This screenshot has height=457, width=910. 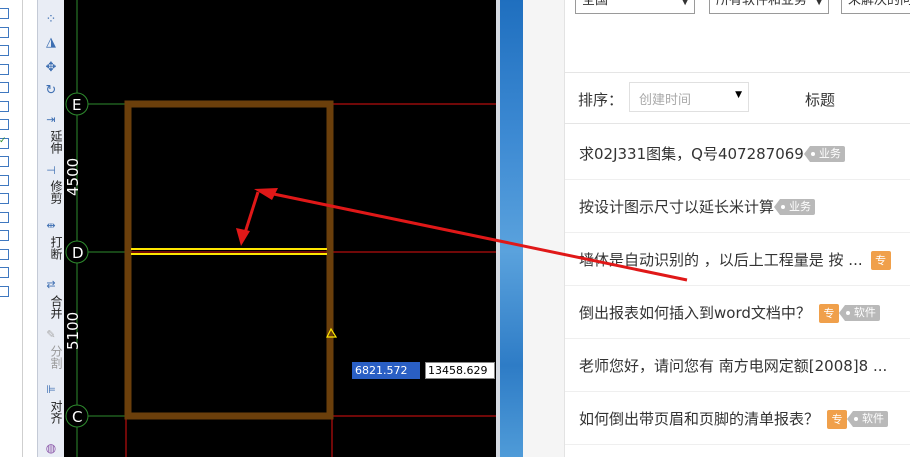 What do you see at coordinates (386, 370) in the screenshot?
I see `coordinate-x-input: 6821.572` at bounding box center [386, 370].